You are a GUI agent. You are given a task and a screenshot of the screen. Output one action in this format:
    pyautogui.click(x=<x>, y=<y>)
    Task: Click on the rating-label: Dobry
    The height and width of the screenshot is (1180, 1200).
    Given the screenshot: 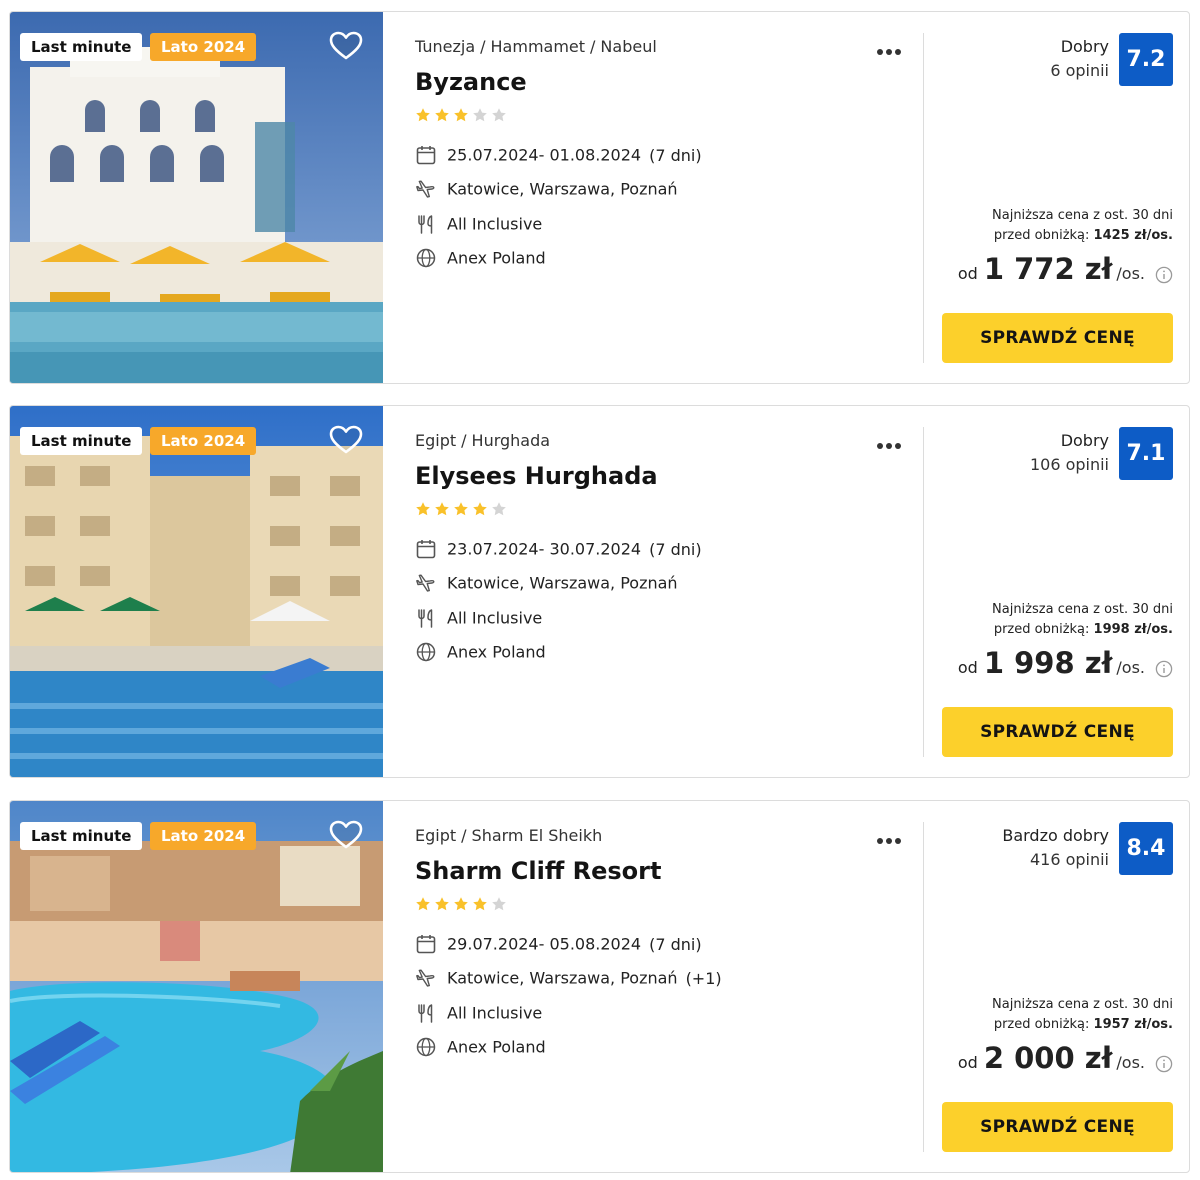 What is the action you would take?
    pyautogui.click(x=1084, y=46)
    